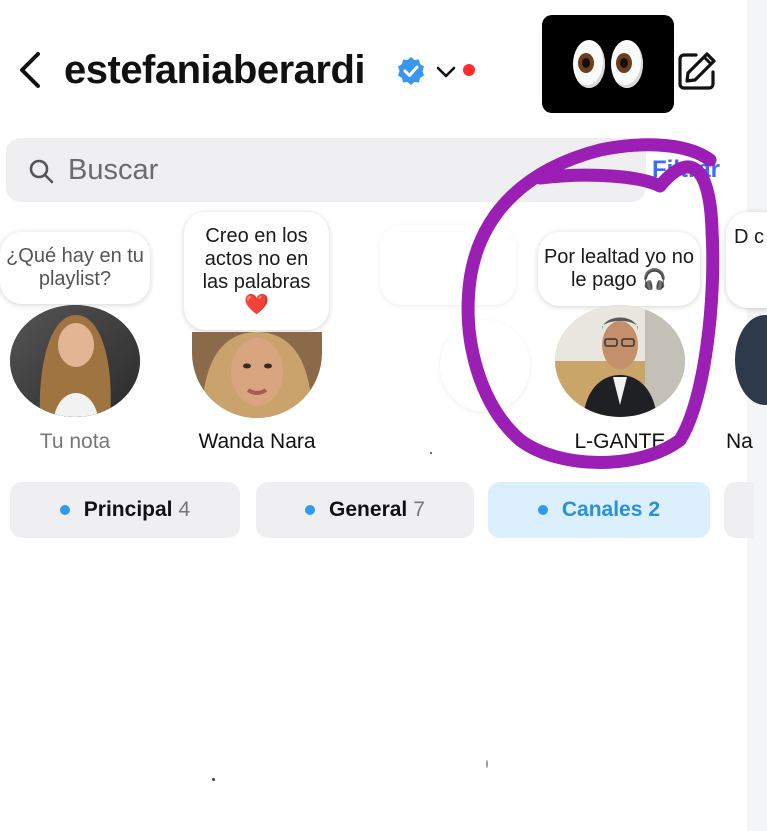  What do you see at coordinates (41, 171) in the screenshot?
I see `search-icon` at bounding box center [41, 171].